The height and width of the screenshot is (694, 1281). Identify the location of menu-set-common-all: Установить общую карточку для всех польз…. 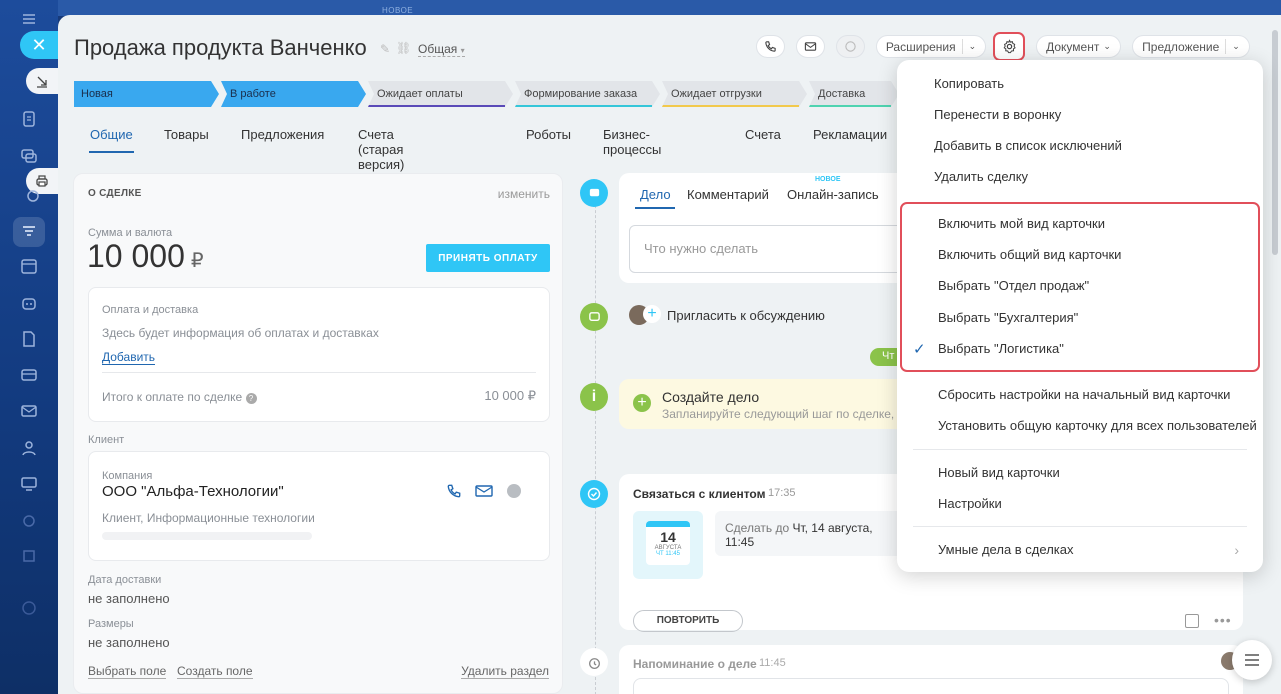
(1097, 425).